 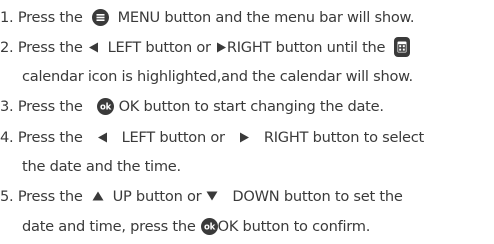 What do you see at coordinates (41, 106) in the screenshot?
I see `step-3-prefix: 3. Press the` at bounding box center [41, 106].